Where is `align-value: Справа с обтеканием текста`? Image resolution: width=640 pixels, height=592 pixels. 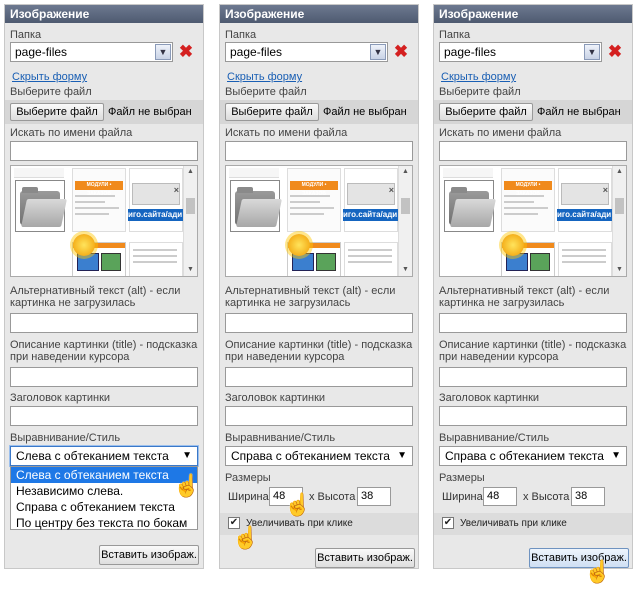 align-value: Справа с обтеканием текста is located at coordinates (524, 456).